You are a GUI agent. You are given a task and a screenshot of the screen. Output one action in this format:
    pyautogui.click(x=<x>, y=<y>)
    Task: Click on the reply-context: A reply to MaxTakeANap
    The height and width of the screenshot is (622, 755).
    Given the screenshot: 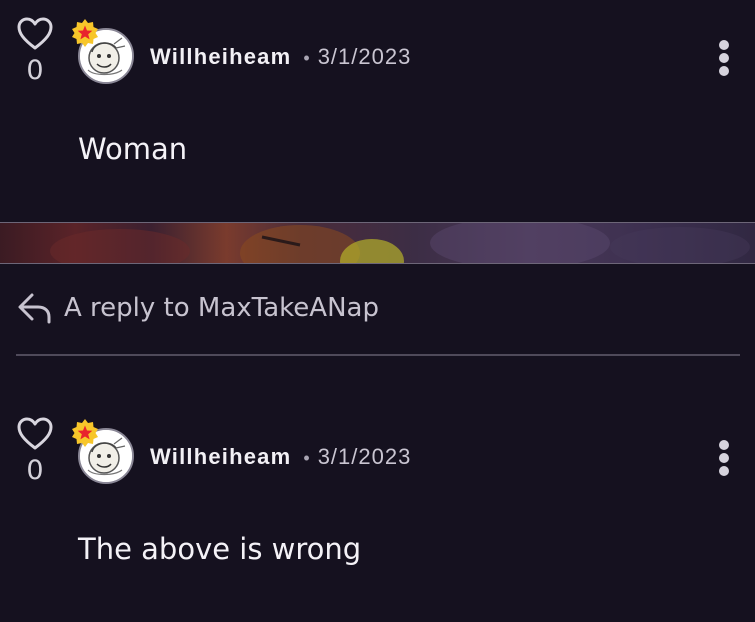 What is the action you would take?
    pyautogui.click(x=197, y=308)
    